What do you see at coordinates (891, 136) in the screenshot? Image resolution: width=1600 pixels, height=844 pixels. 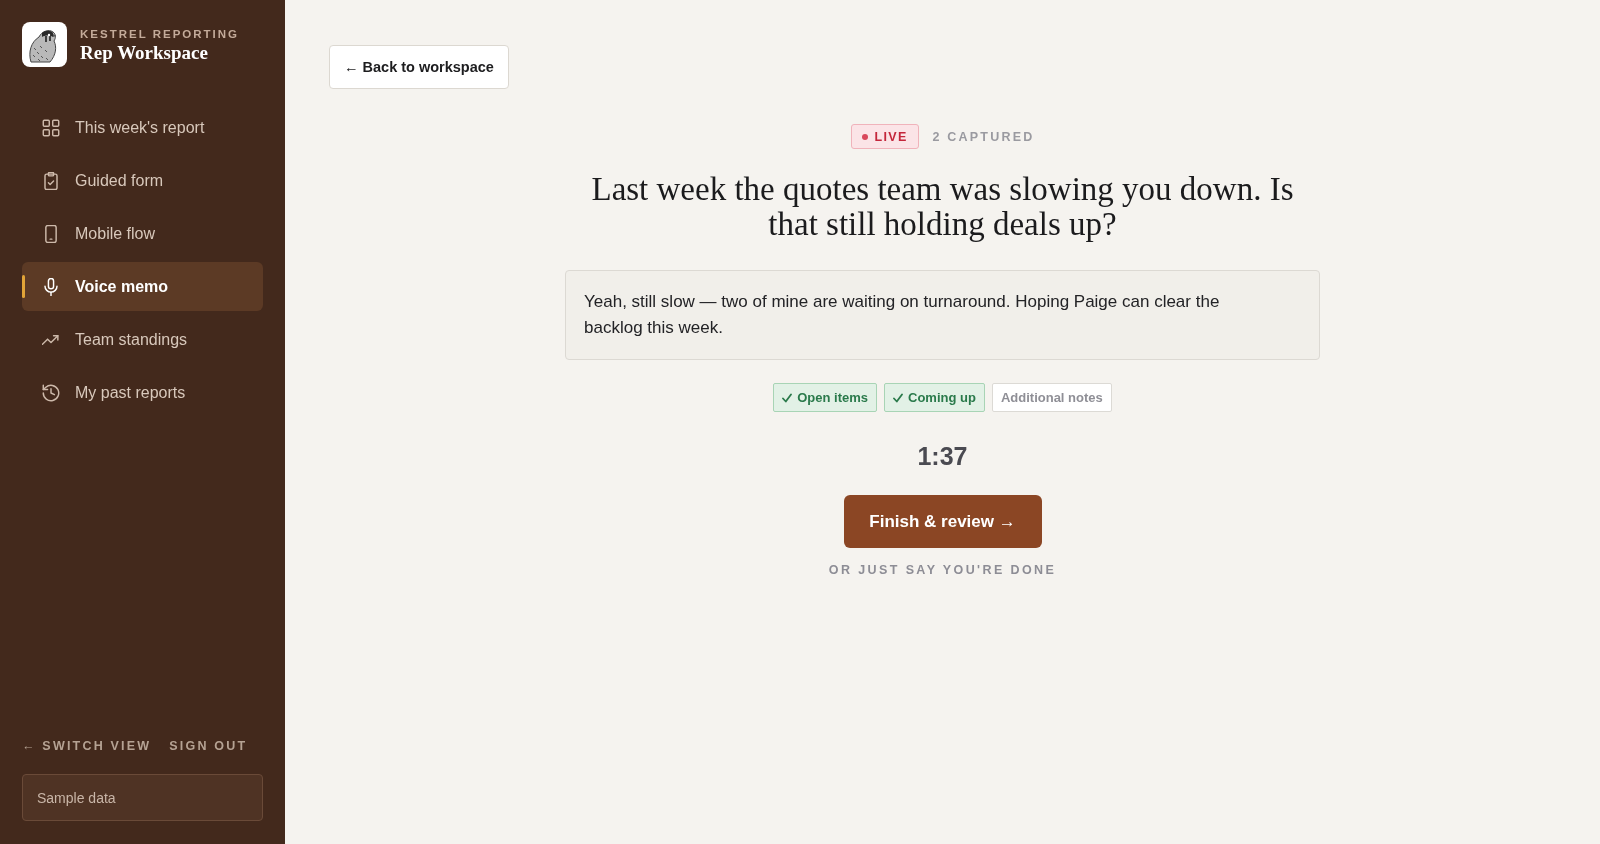 I see `live-label: LIVE` at bounding box center [891, 136].